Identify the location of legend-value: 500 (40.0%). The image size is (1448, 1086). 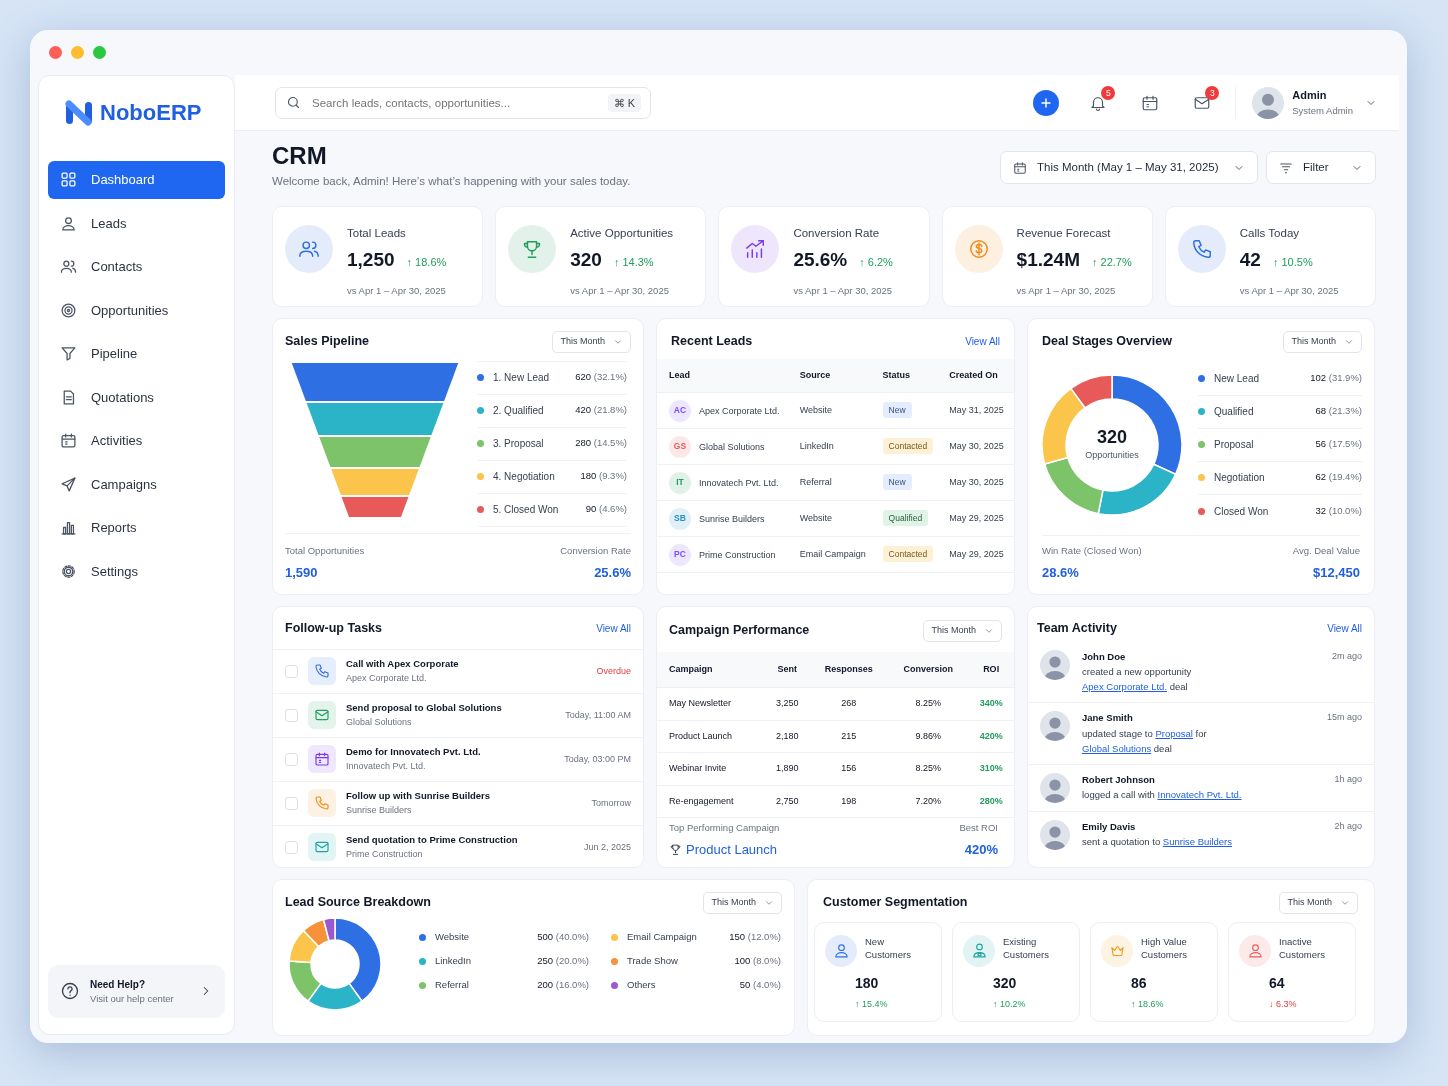
(563, 937).